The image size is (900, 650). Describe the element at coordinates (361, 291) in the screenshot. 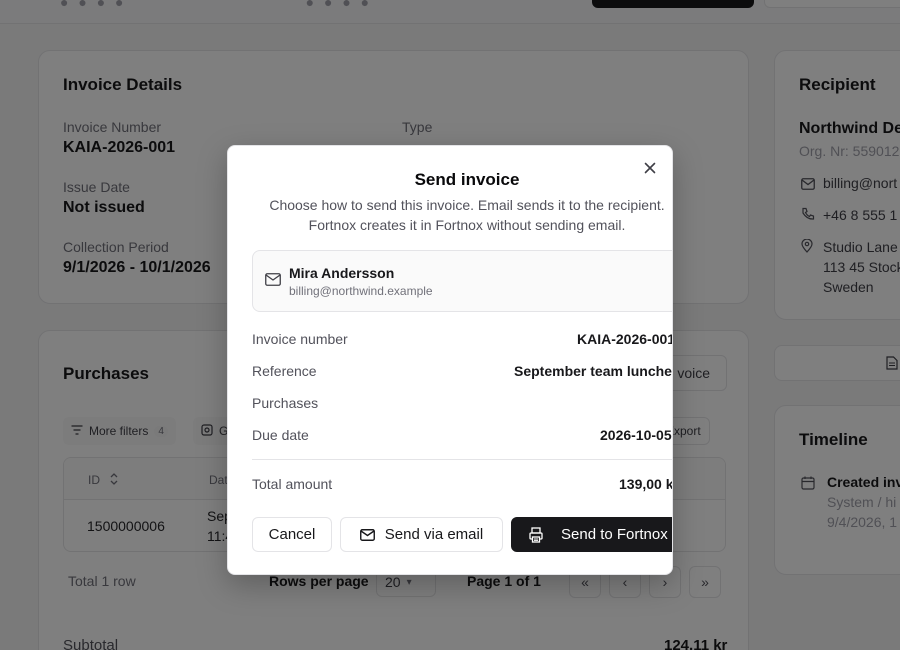

I see `recipient-email-address: billing@northwind.example` at that location.